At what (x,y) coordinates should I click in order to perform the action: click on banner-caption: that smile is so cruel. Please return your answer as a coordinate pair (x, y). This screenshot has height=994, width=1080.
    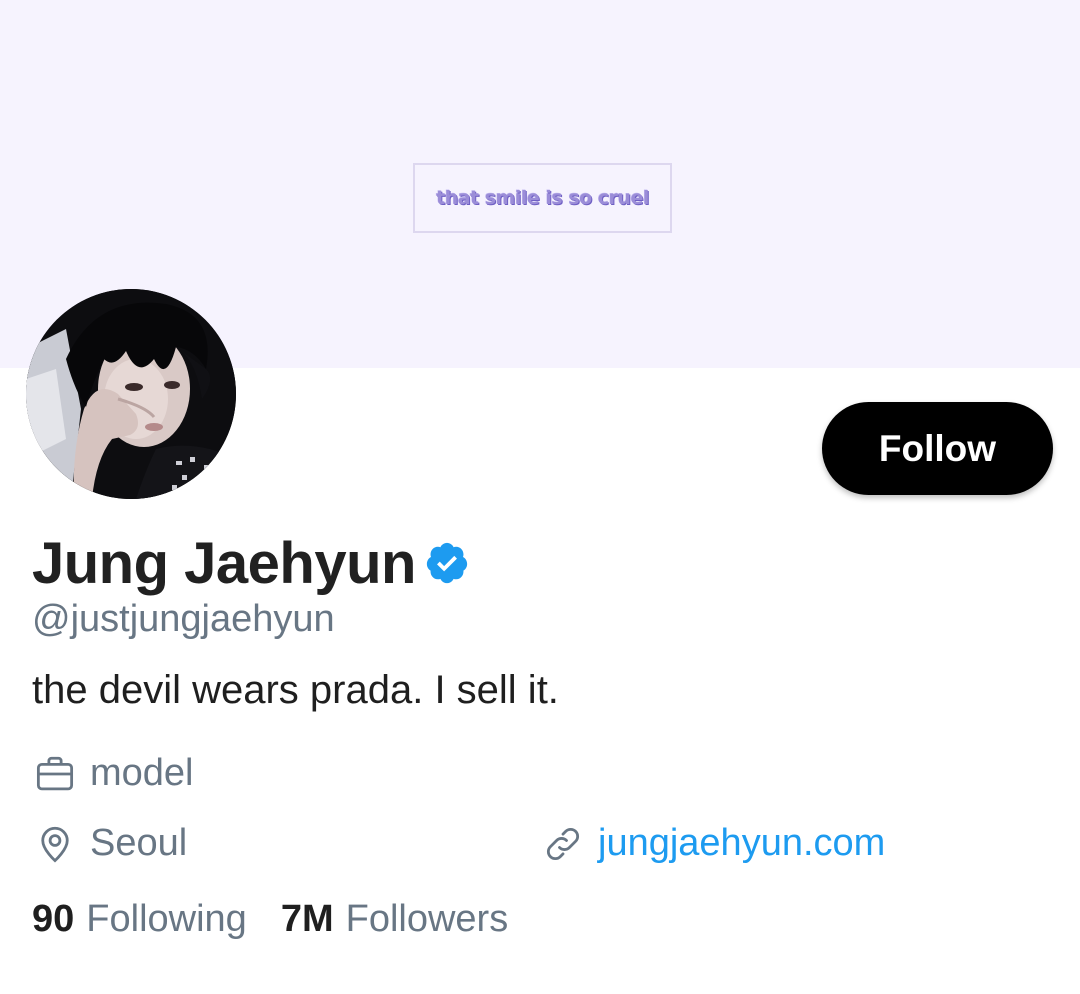
    Looking at the image, I should click on (542, 198).